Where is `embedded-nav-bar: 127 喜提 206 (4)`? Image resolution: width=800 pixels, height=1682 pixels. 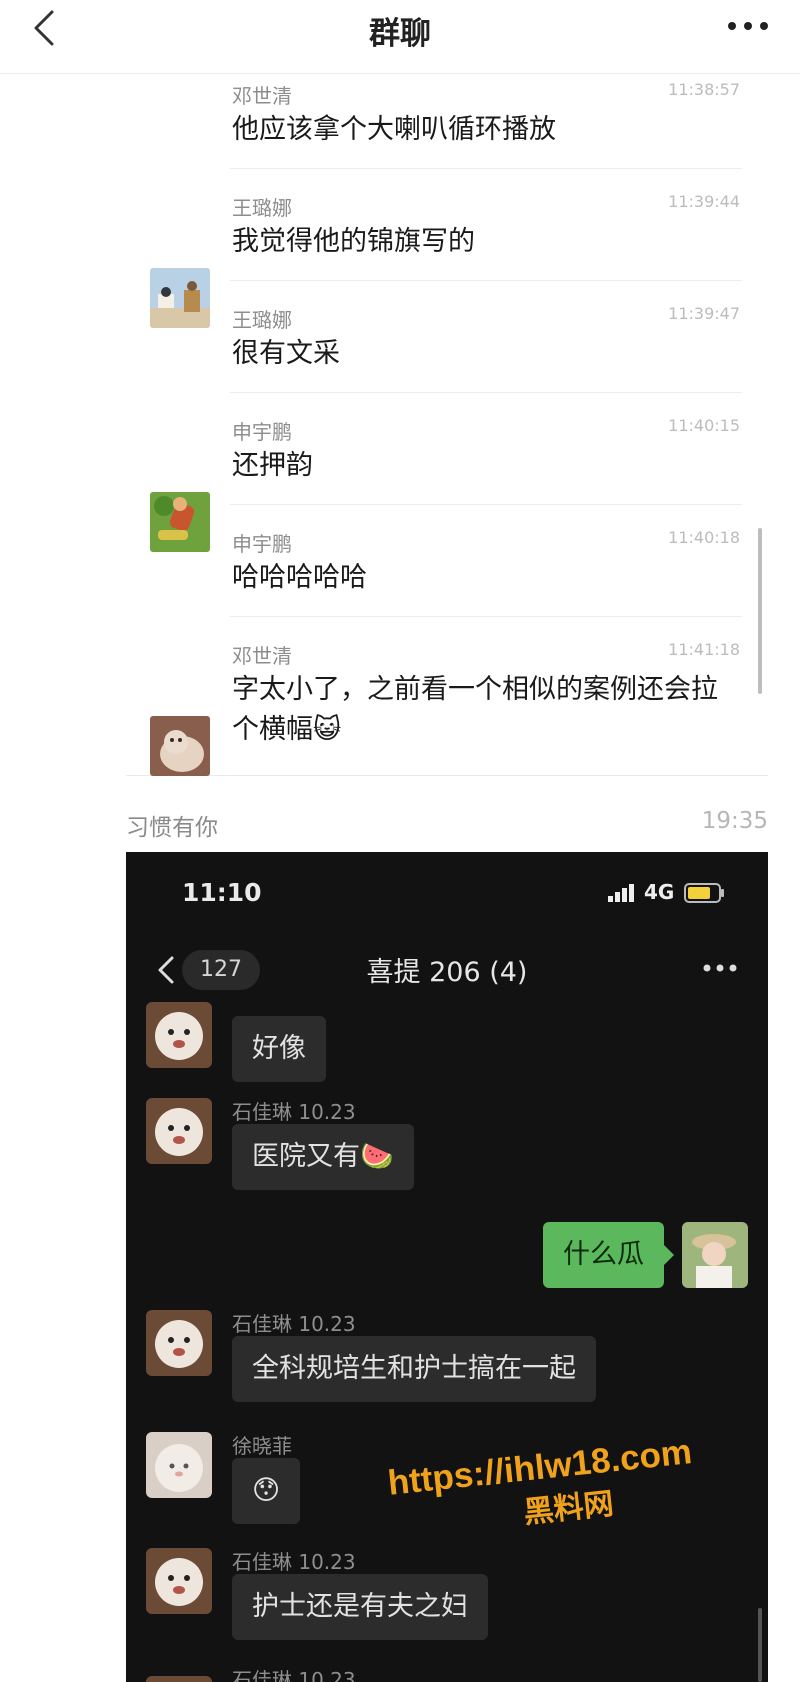
embedded-nav-bar: 127 喜提 206 (4) is located at coordinates (447, 970).